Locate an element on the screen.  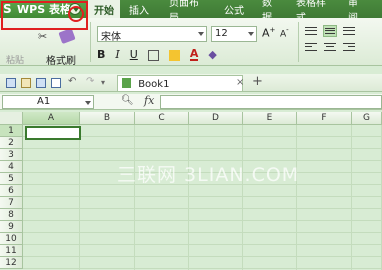
formula-input is located at coordinates (271, 102).